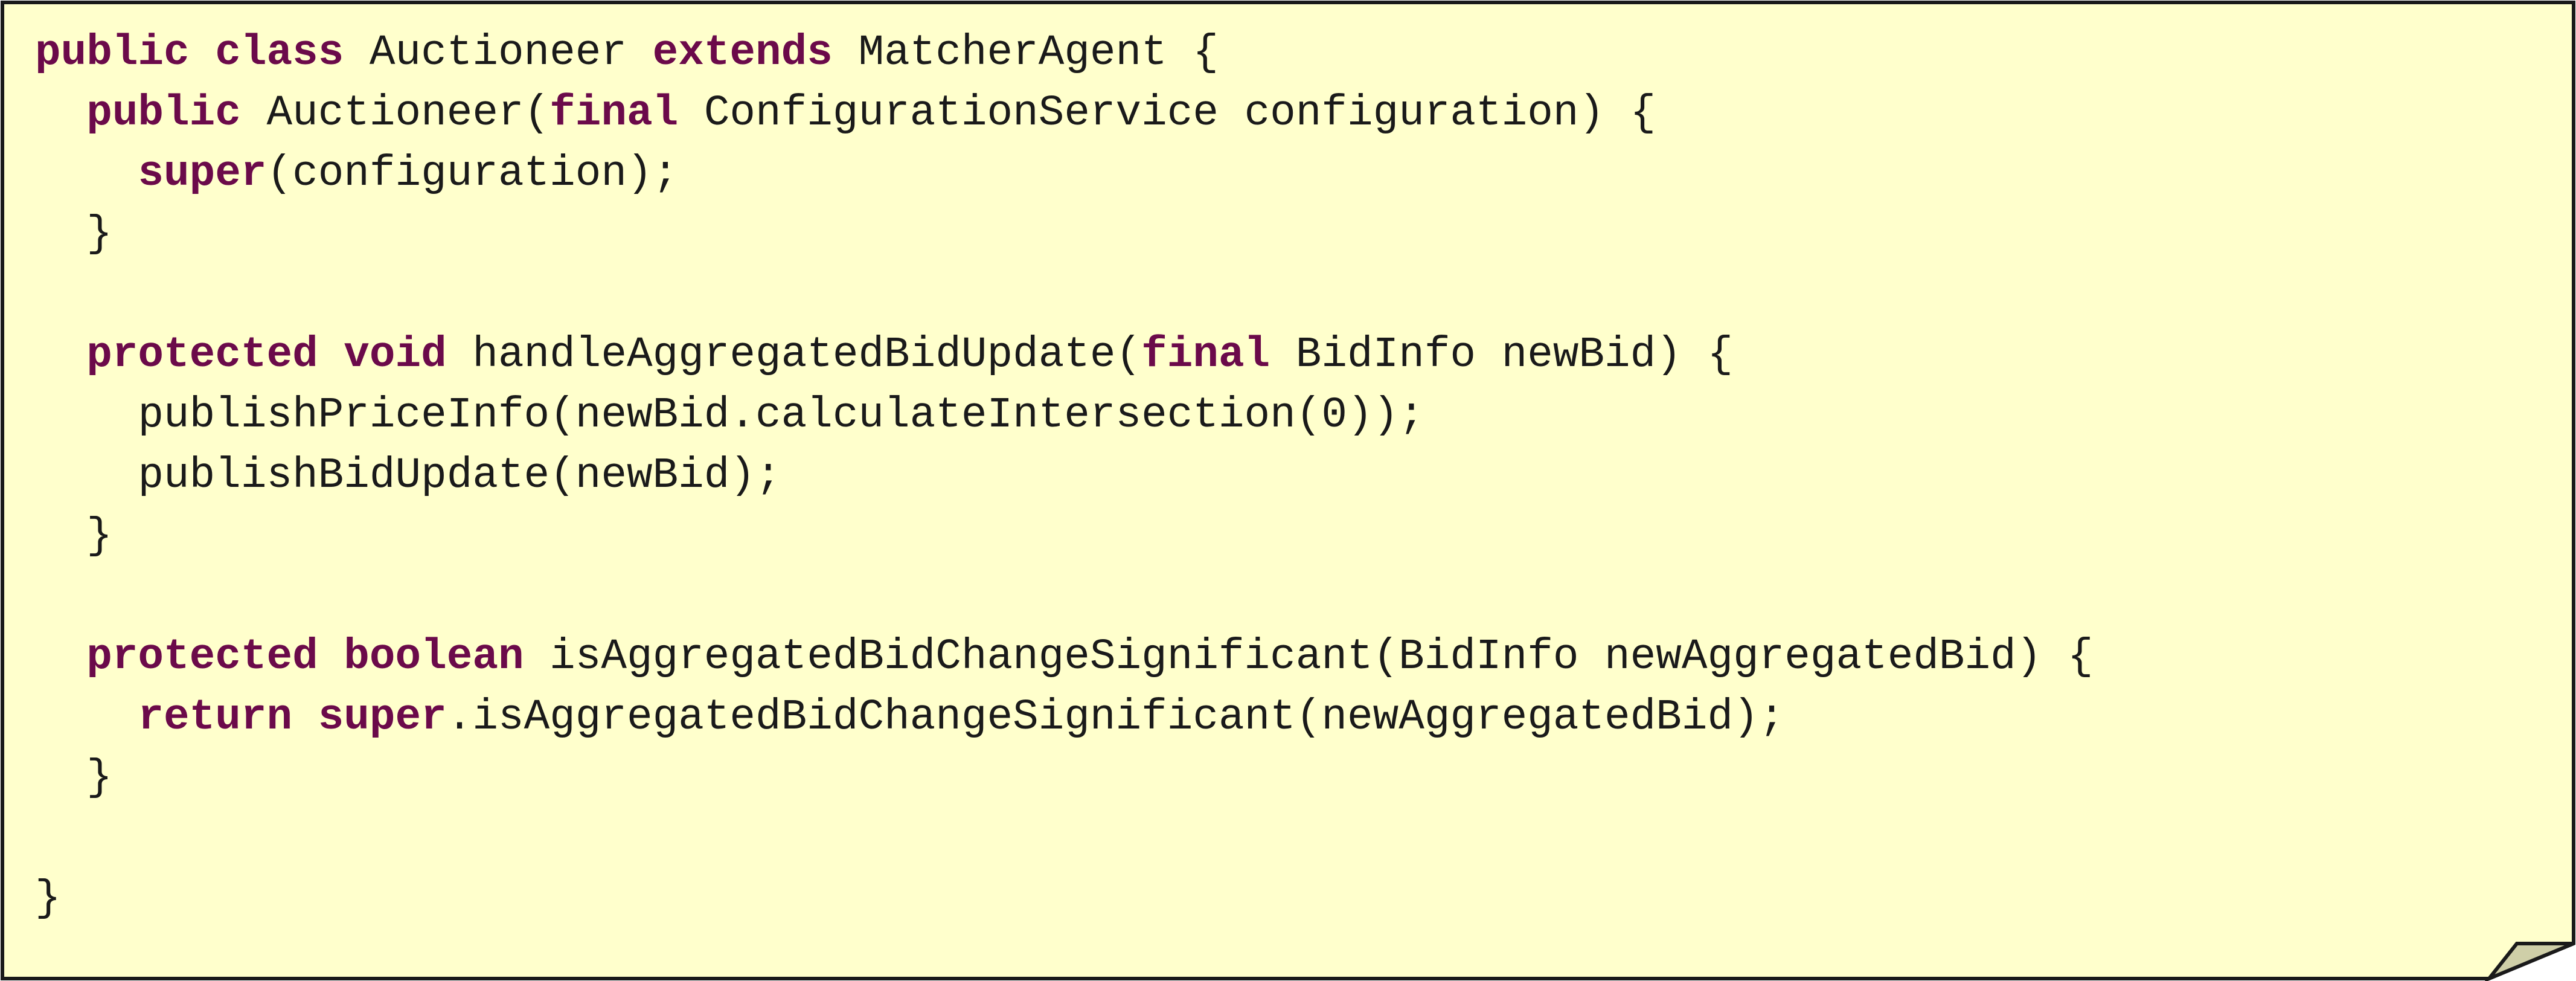 Image resolution: width=2576 pixels, height=981 pixels. What do you see at coordinates (742, 53) in the screenshot?
I see `code-keyword: extends` at bounding box center [742, 53].